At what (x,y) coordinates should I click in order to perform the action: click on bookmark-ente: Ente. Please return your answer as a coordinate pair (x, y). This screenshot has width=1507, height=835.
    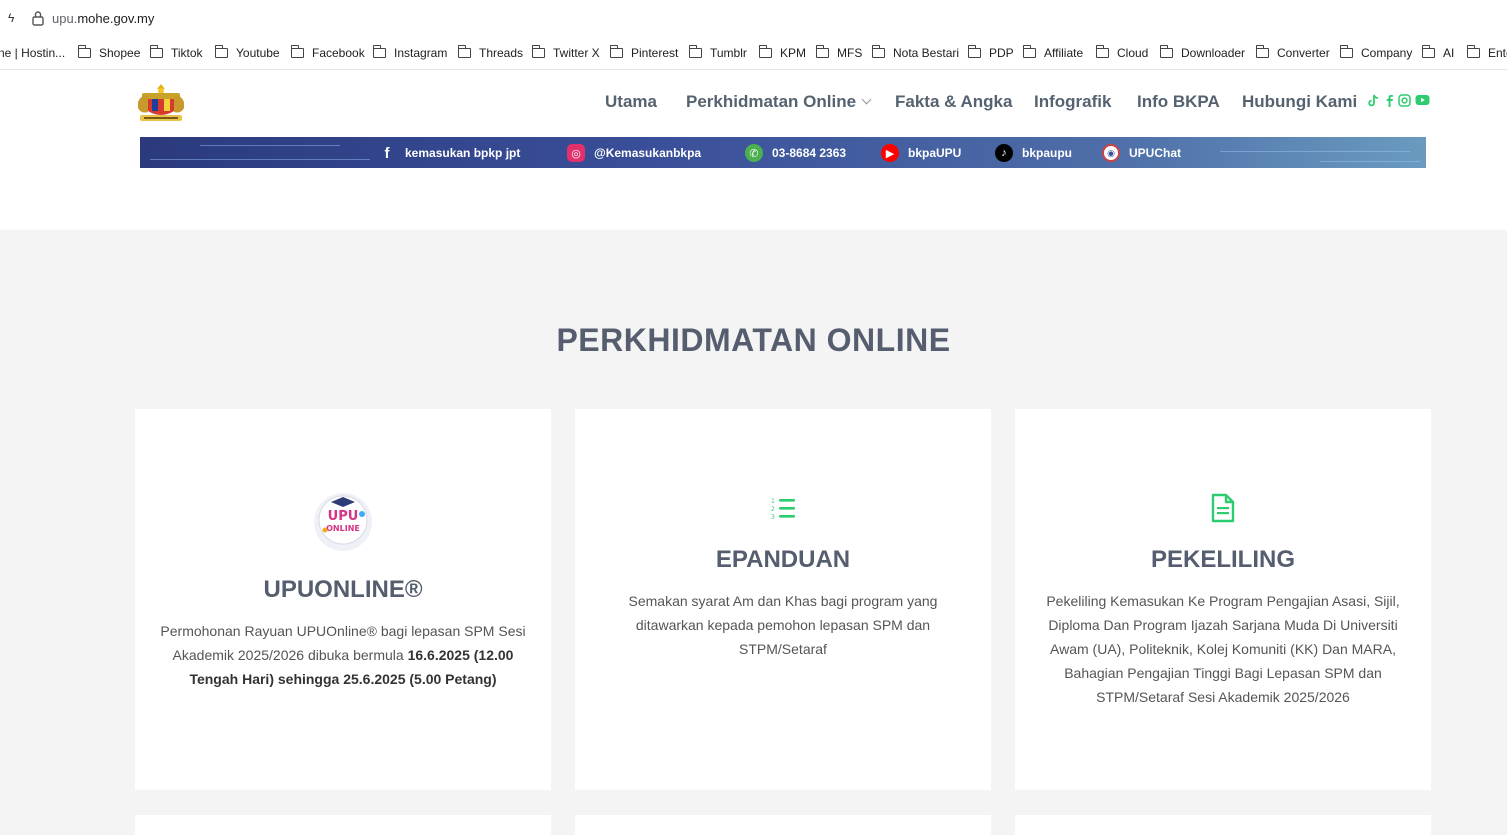
    Looking at the image, I should click on (1486, 52).